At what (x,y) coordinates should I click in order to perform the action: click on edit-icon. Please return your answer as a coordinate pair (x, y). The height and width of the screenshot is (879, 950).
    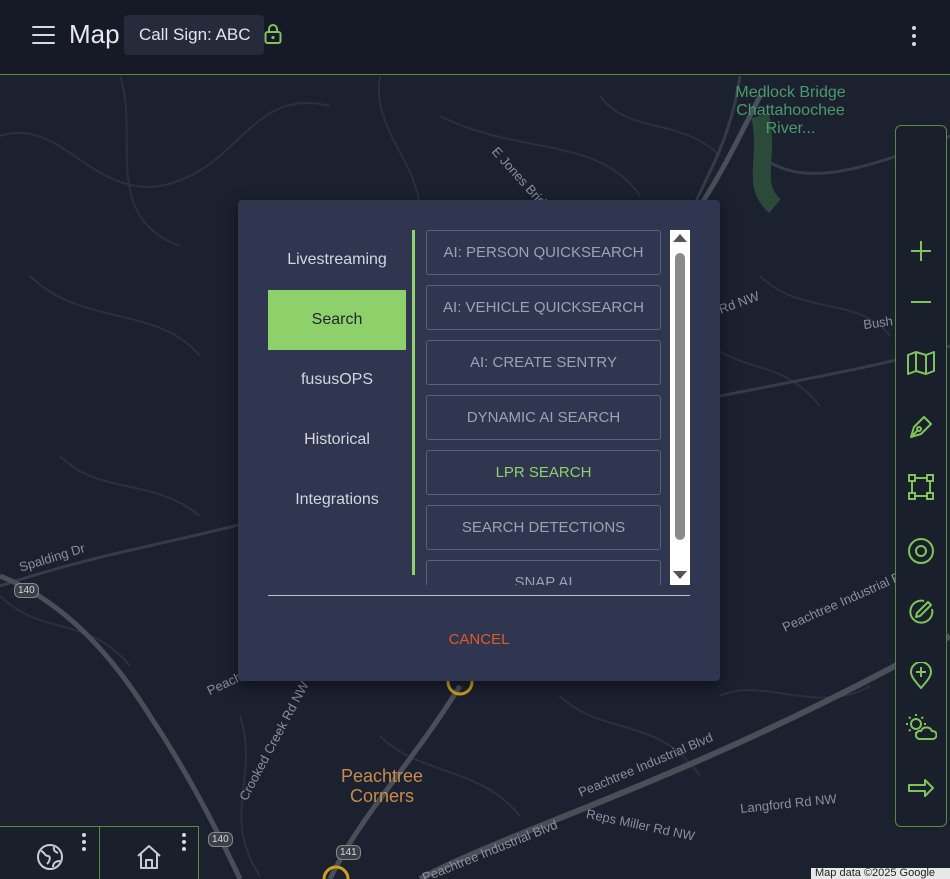
    Looking at the image, I should click on (921, 612).